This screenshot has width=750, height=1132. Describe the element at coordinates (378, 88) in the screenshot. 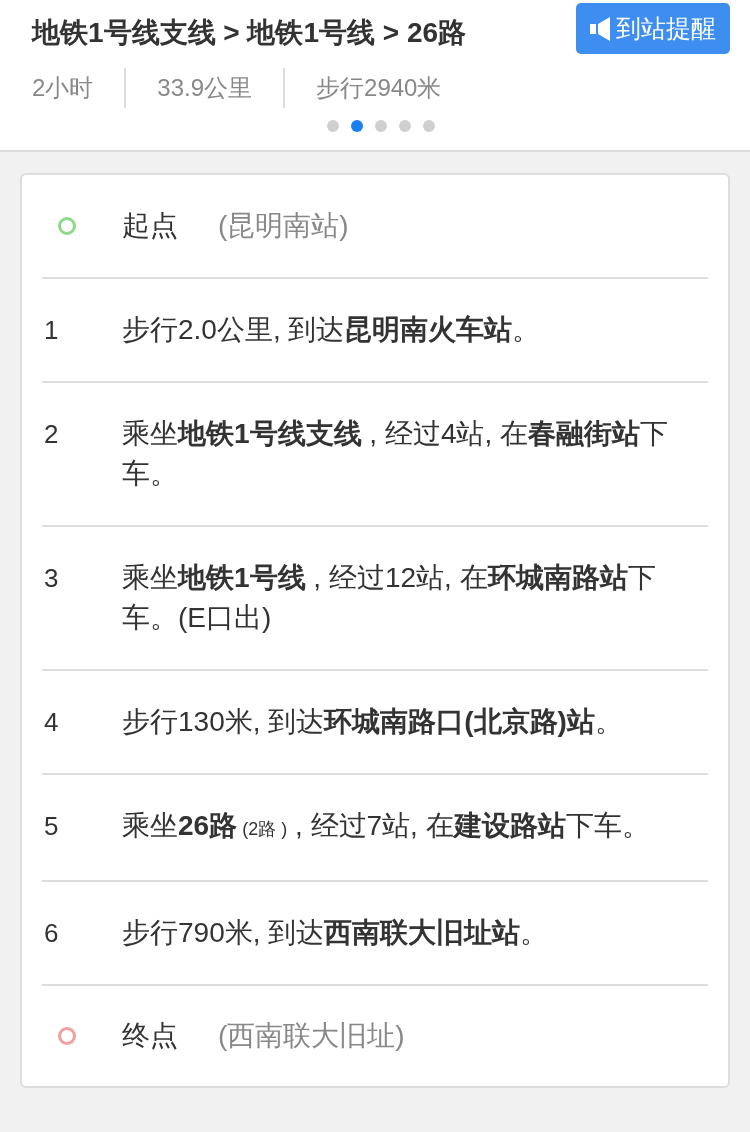

I see `route-stat: 步行2940米` at that location.